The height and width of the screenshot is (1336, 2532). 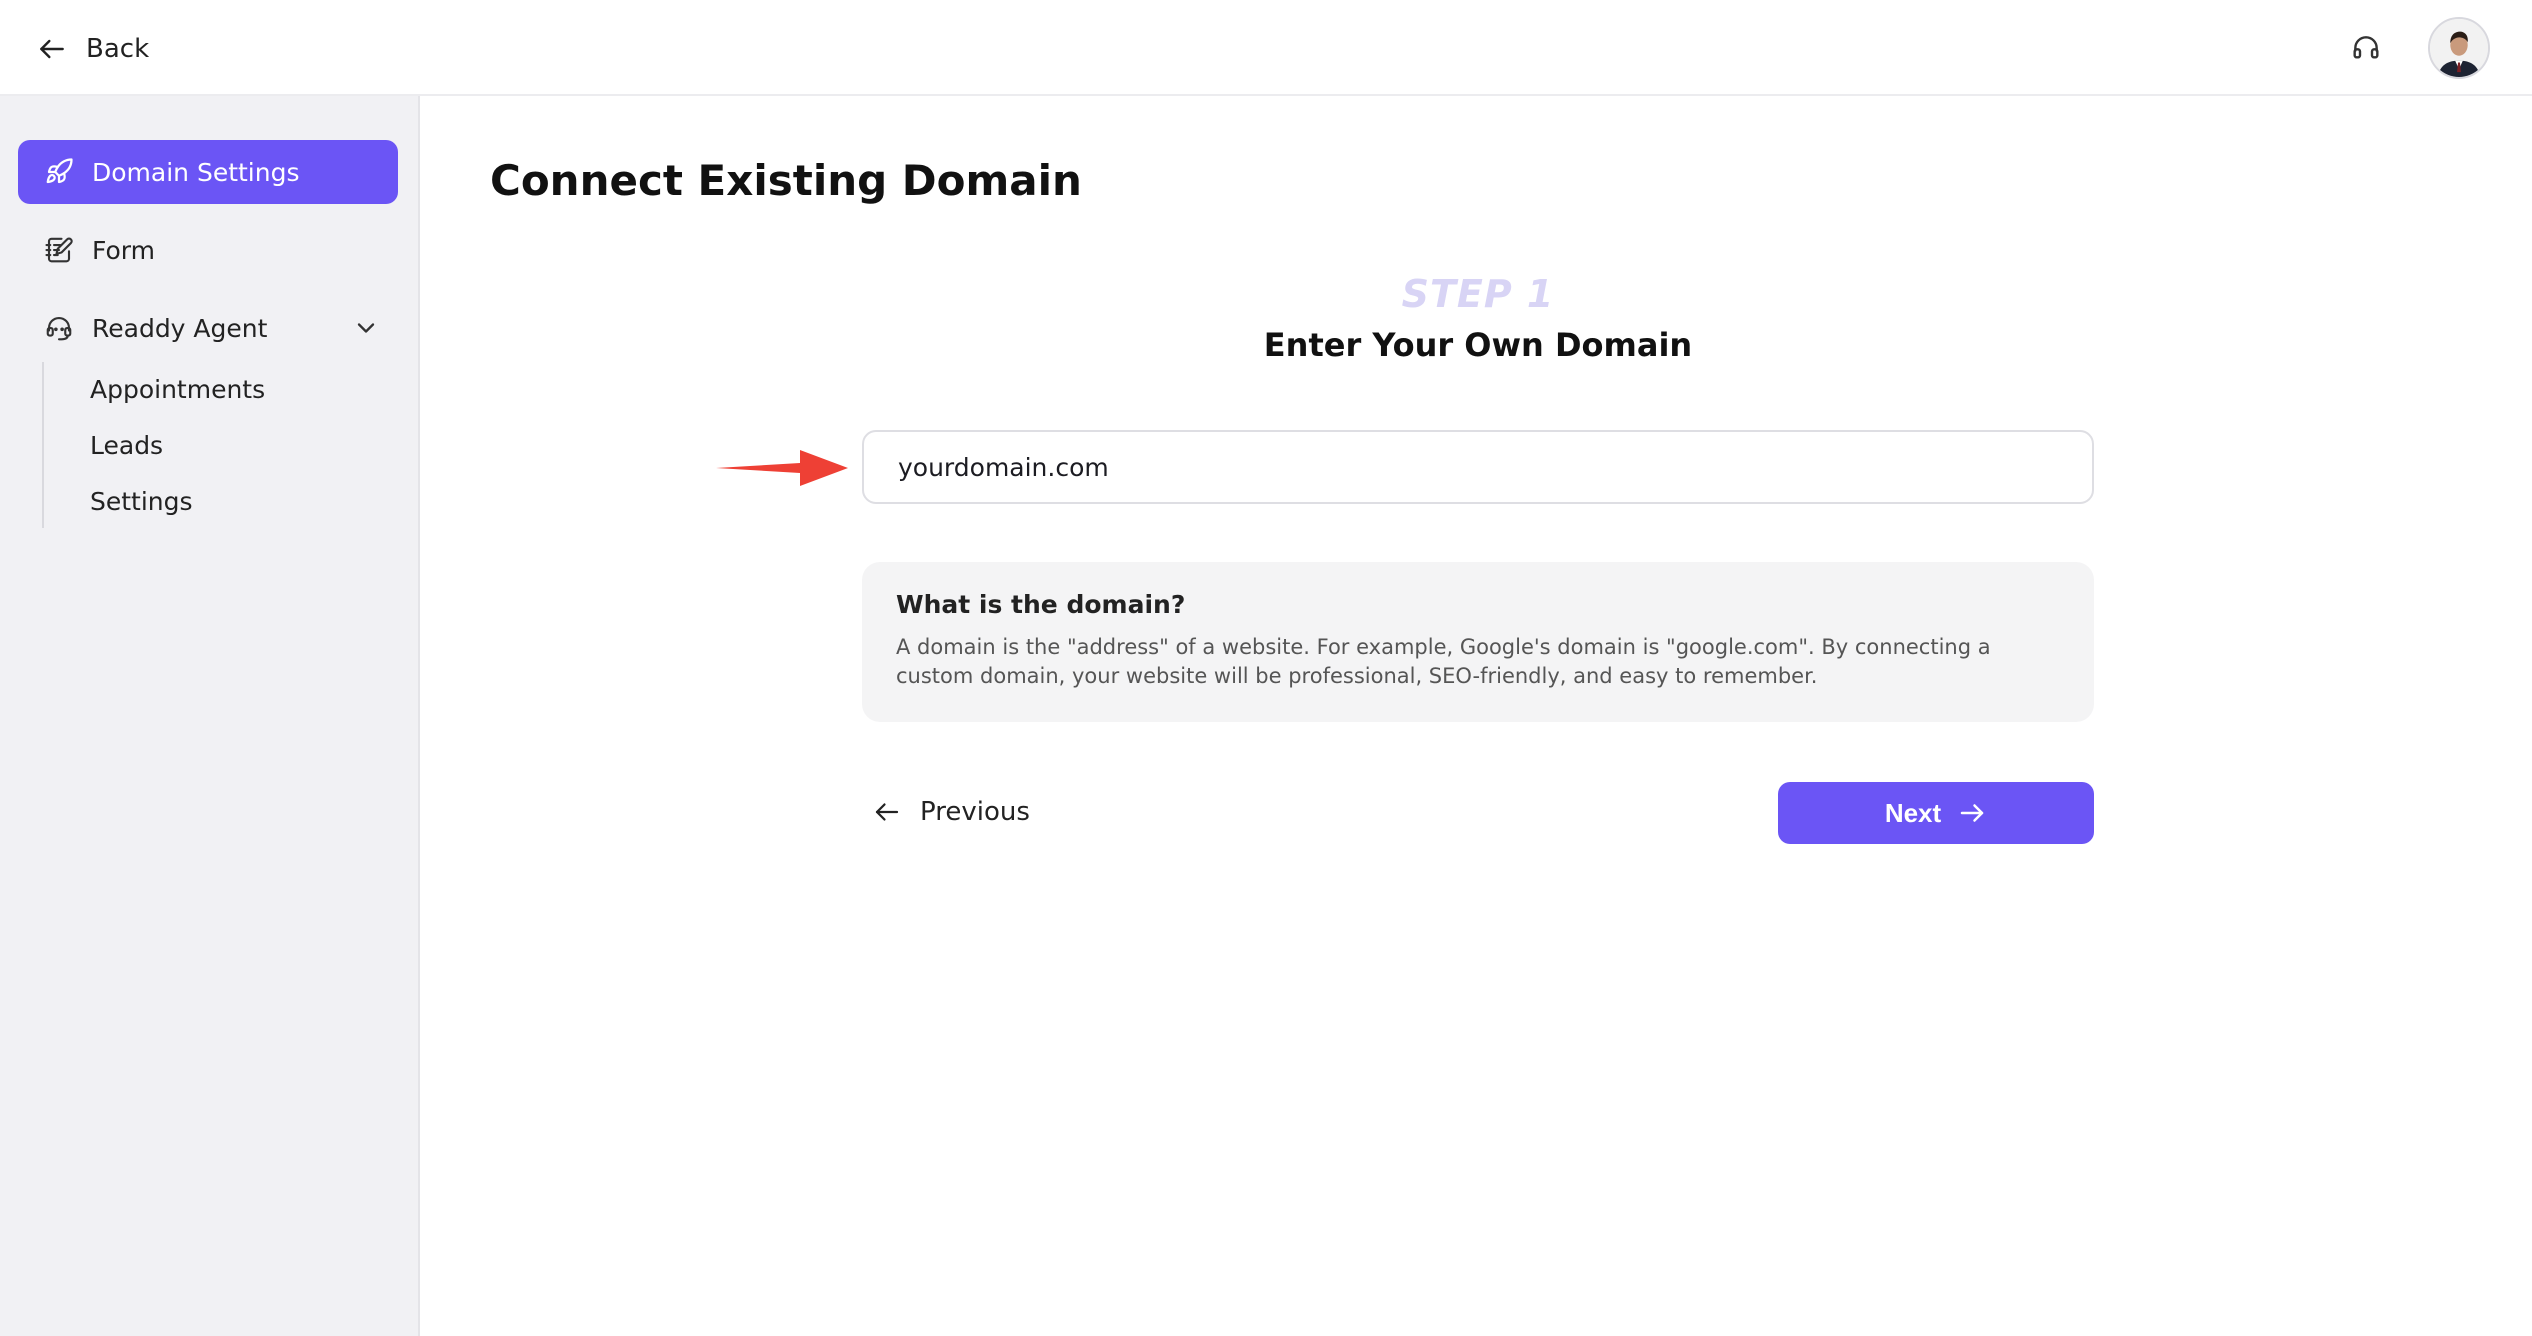 I want to click on support-button, so click(x=2366, y=48).